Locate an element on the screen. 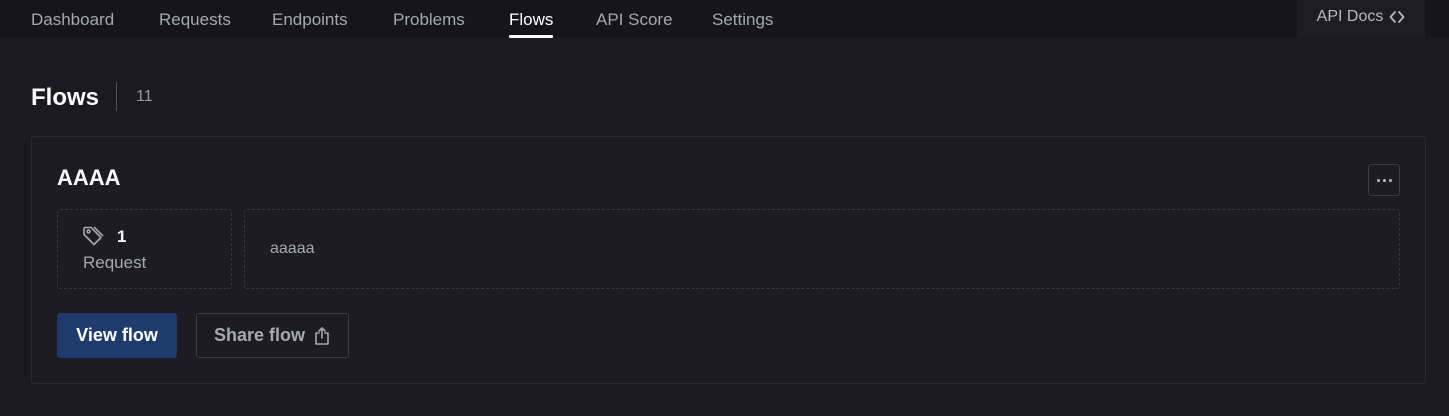 The height and width of the screenshot is (416, 1449). tag-icon is located at coordinates (93, 236).